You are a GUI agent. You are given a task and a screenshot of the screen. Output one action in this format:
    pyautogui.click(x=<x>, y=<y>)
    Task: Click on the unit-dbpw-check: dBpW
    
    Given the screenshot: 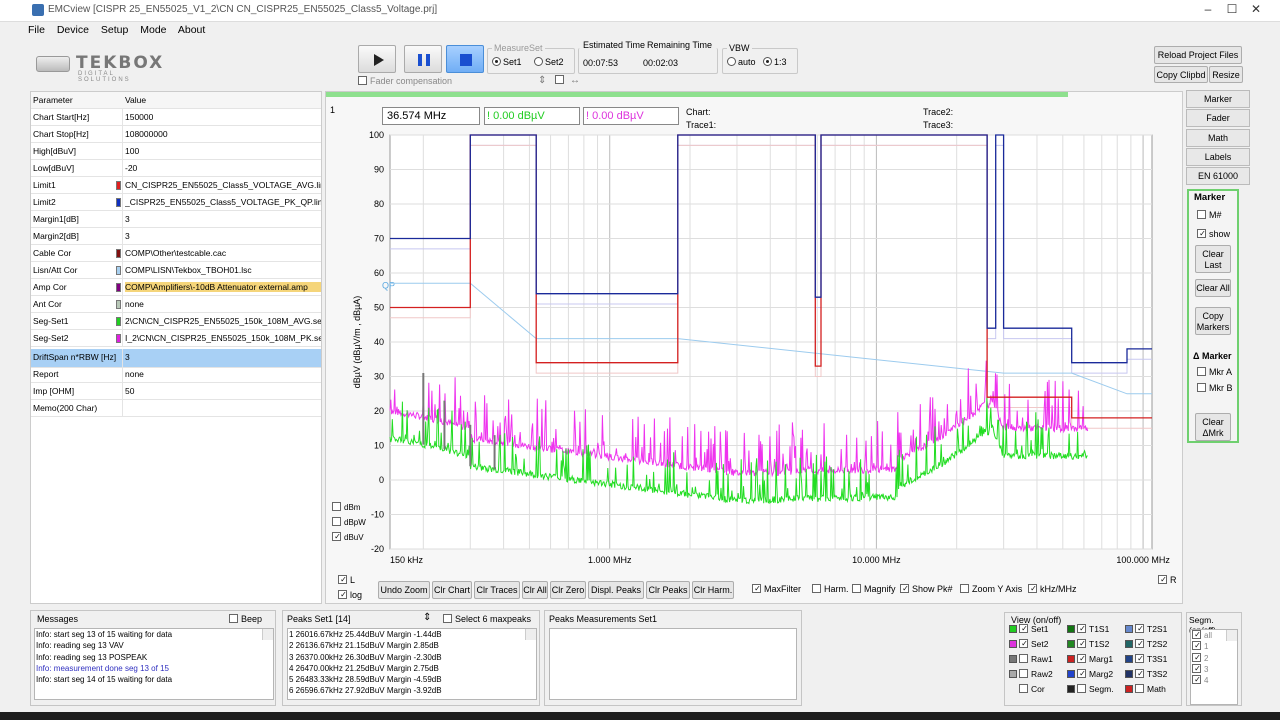 What is the action you would take?
    pyautogui.click(x=349, y=522)
    